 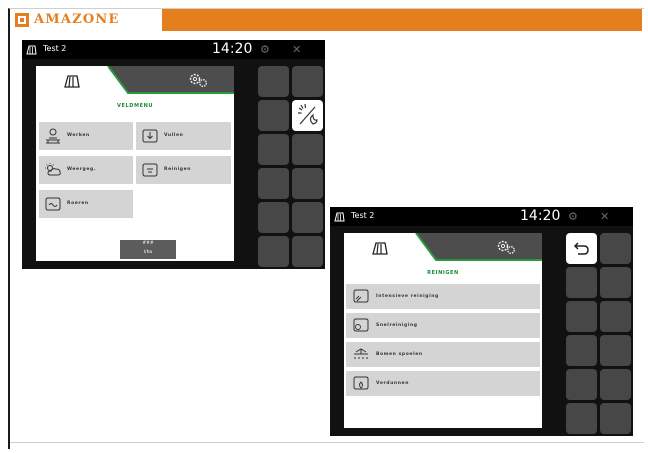 What do you see at coordinates (407, 296) in the screenshot?
I see `row-label: Intensieve reiniging` at bounding box center [407, 296].